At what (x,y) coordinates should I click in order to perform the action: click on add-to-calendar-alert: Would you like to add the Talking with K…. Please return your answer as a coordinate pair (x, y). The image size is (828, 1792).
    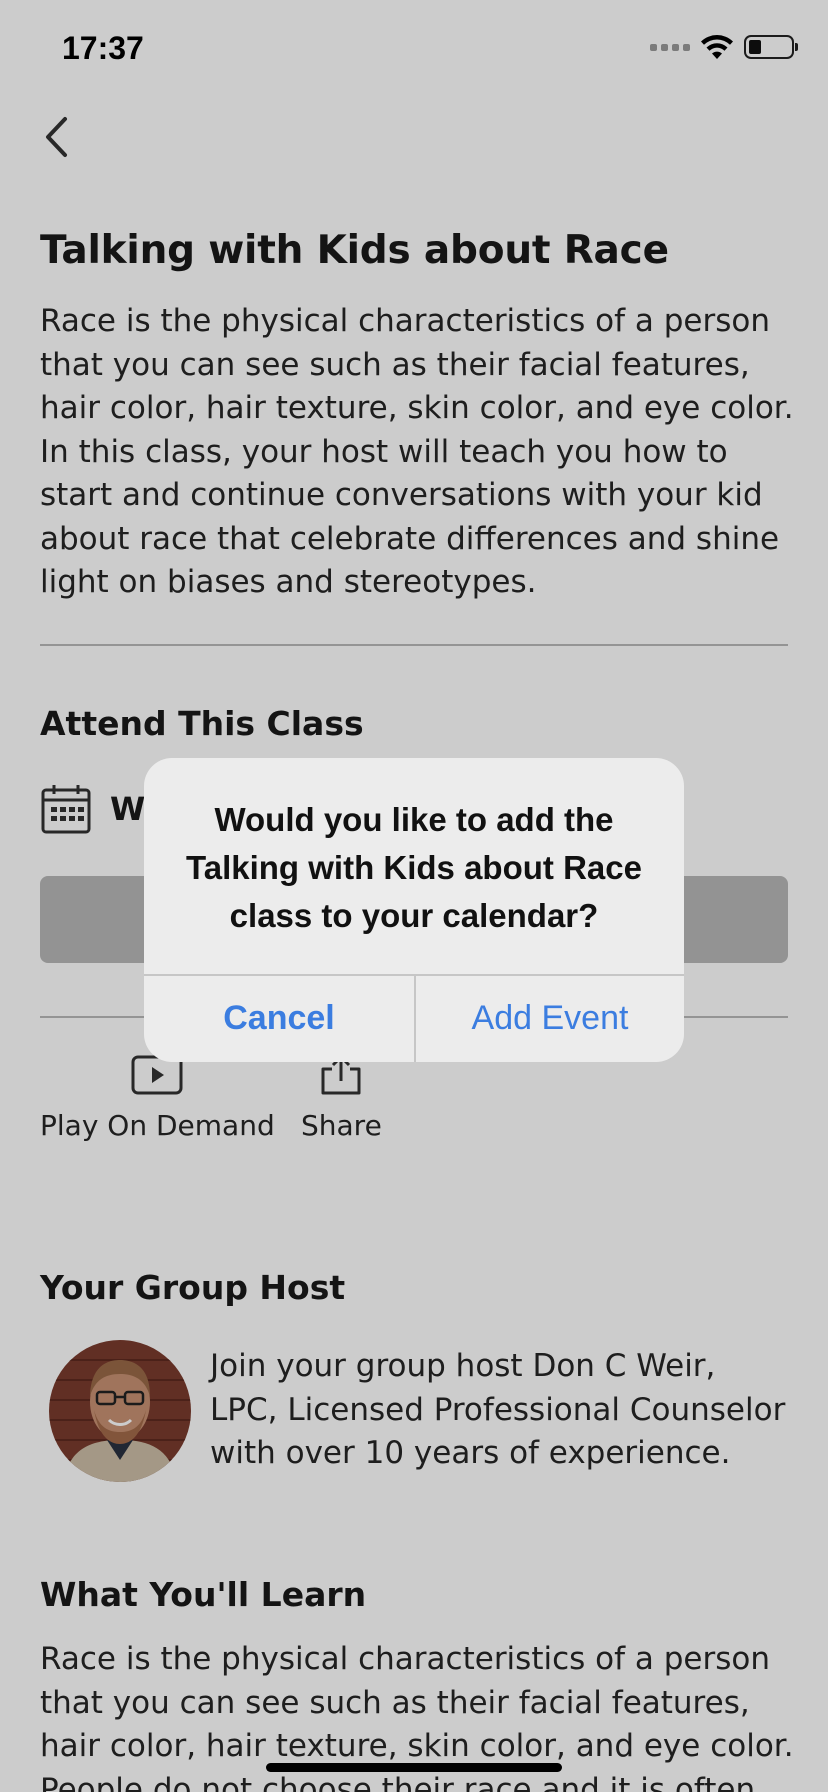
    Looking at the image, I should click on (414, 910).